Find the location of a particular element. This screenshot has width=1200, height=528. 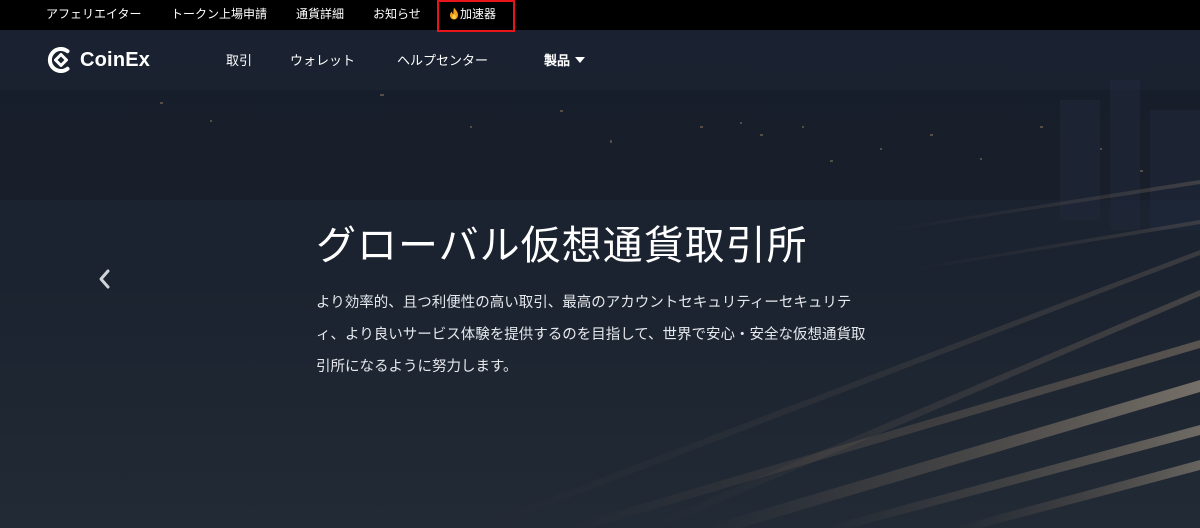

topbar-link-affiliate: アフェリエイター is located at coordinates (94, 15).